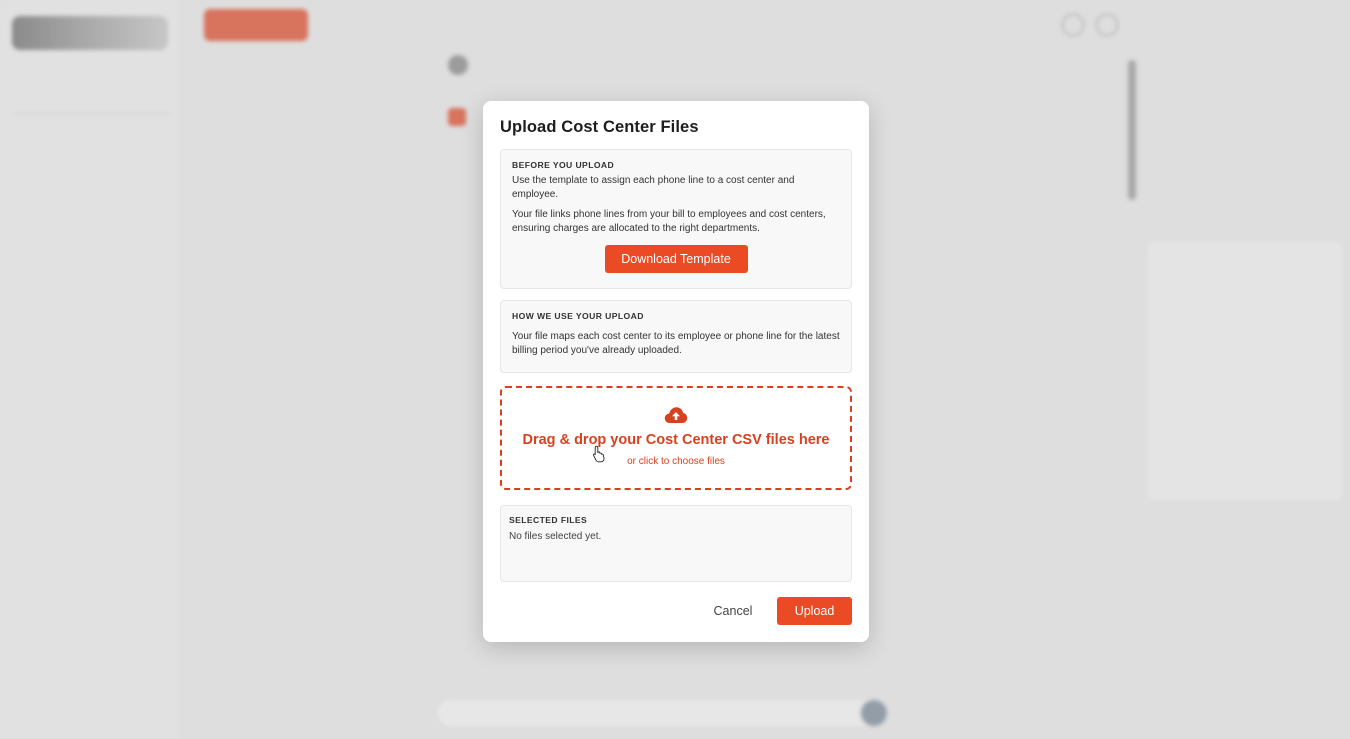 The width and height of the screenshot is (1350, 739). I want to click on selected-files-box: SELECTED FILES No files selected yet., so click(676, 543).